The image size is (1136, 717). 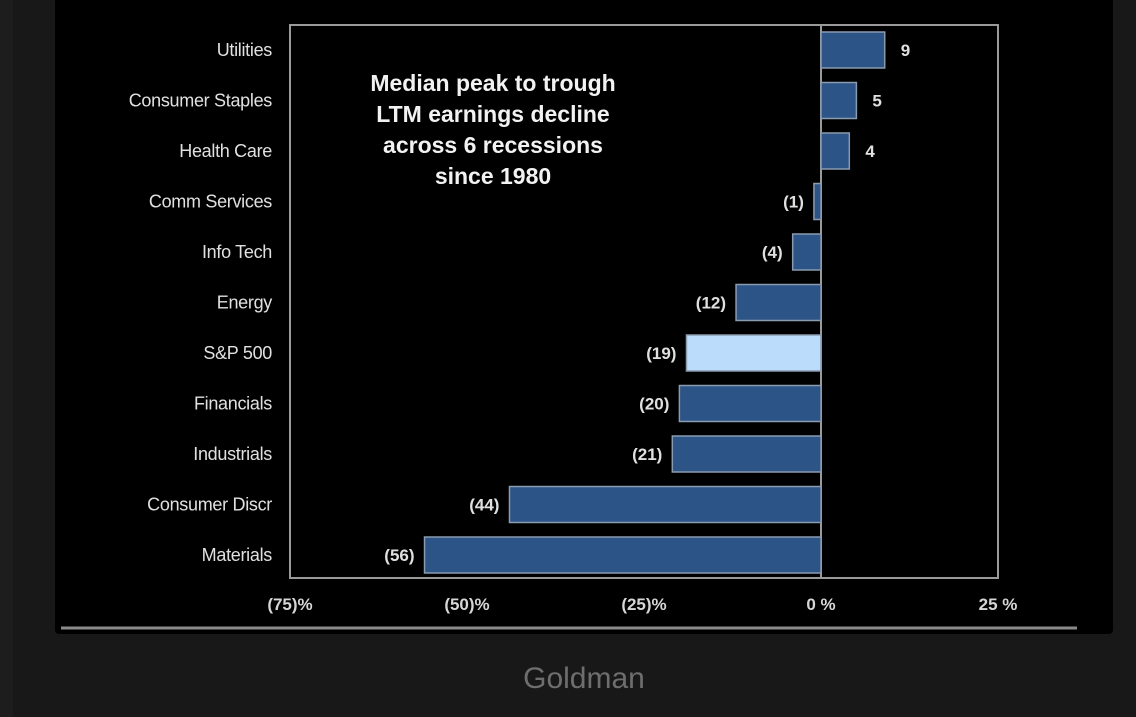 I want to click on x-tick-label: 0 %, so click(x=820, y=604).